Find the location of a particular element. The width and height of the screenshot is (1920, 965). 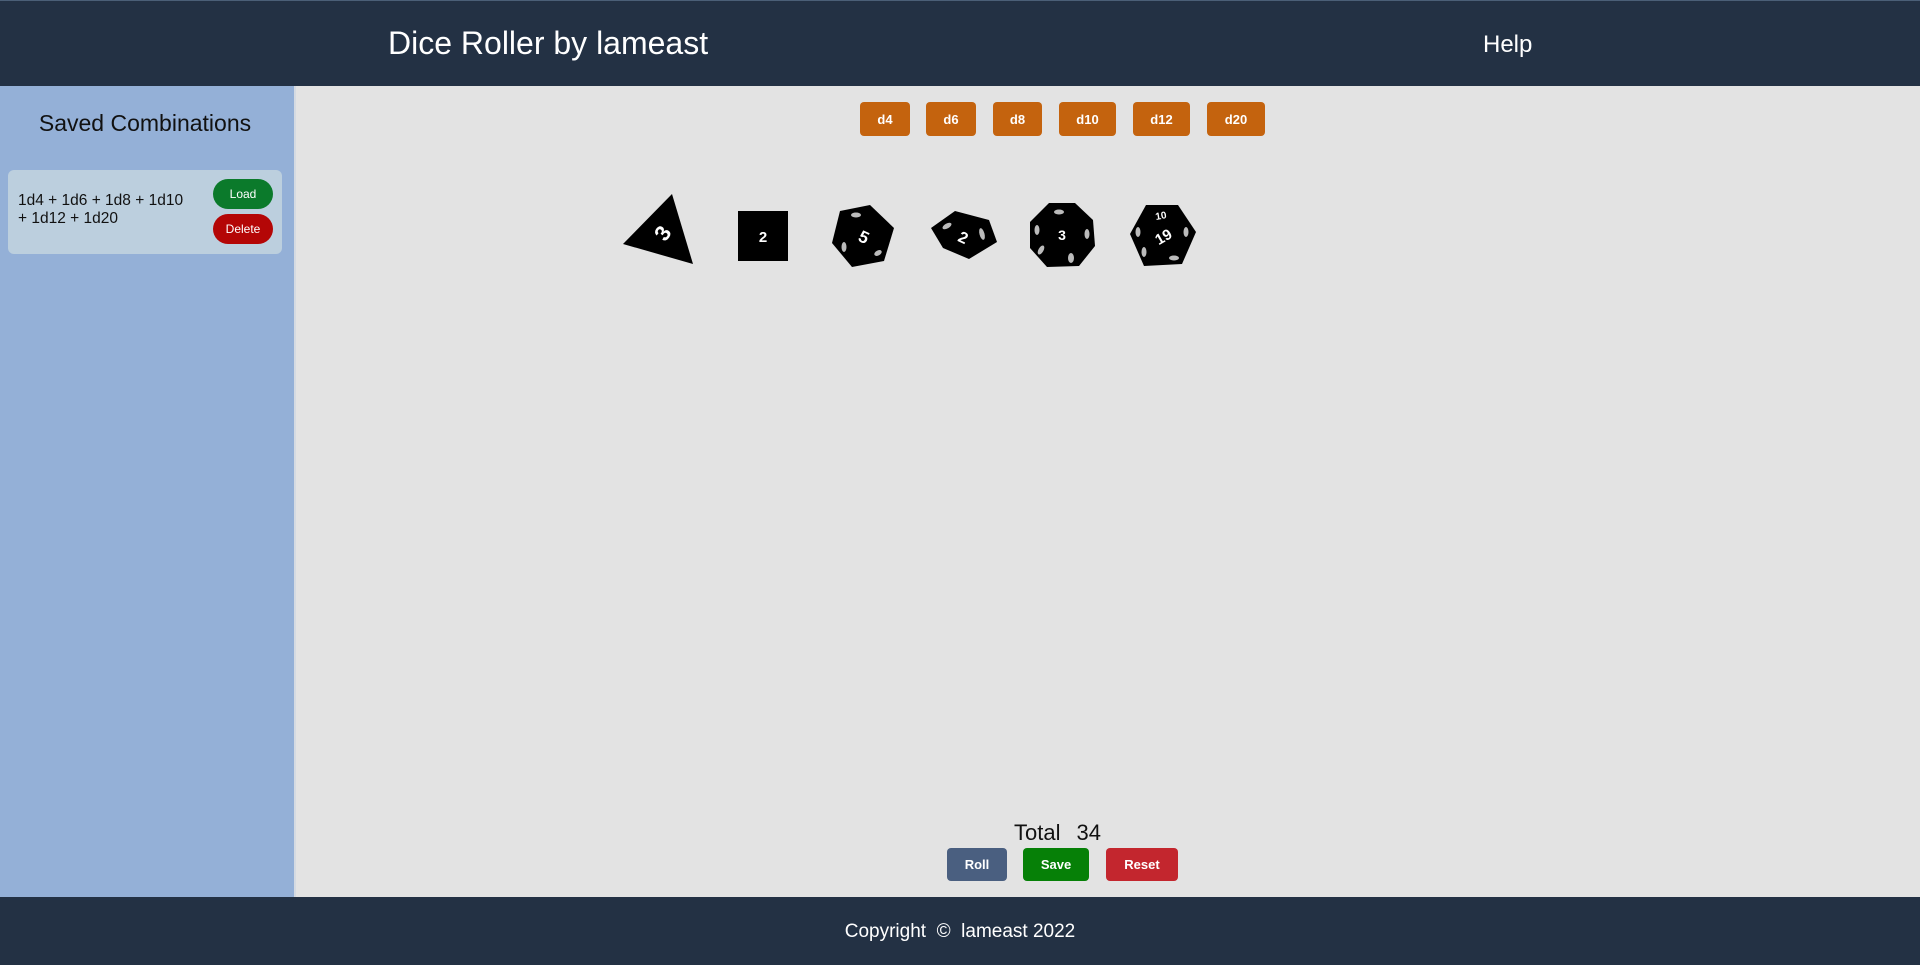

d4-die-icon: 3 is located at coordinates (659, 232).